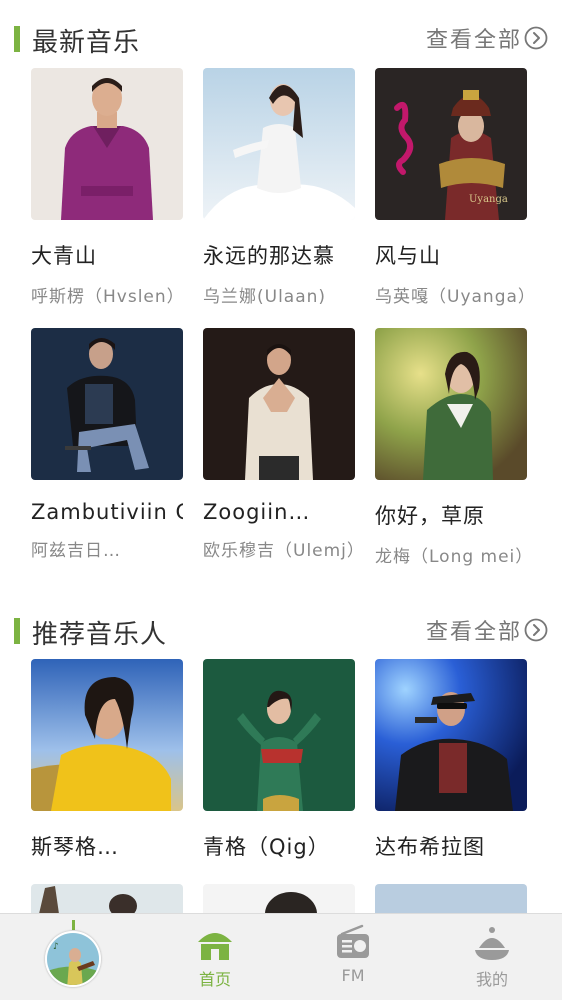  Describe the element at coordinates (451, 297) in the screenshot. I see `song-artist: 乌英嘎（Uyanga）` at that location.